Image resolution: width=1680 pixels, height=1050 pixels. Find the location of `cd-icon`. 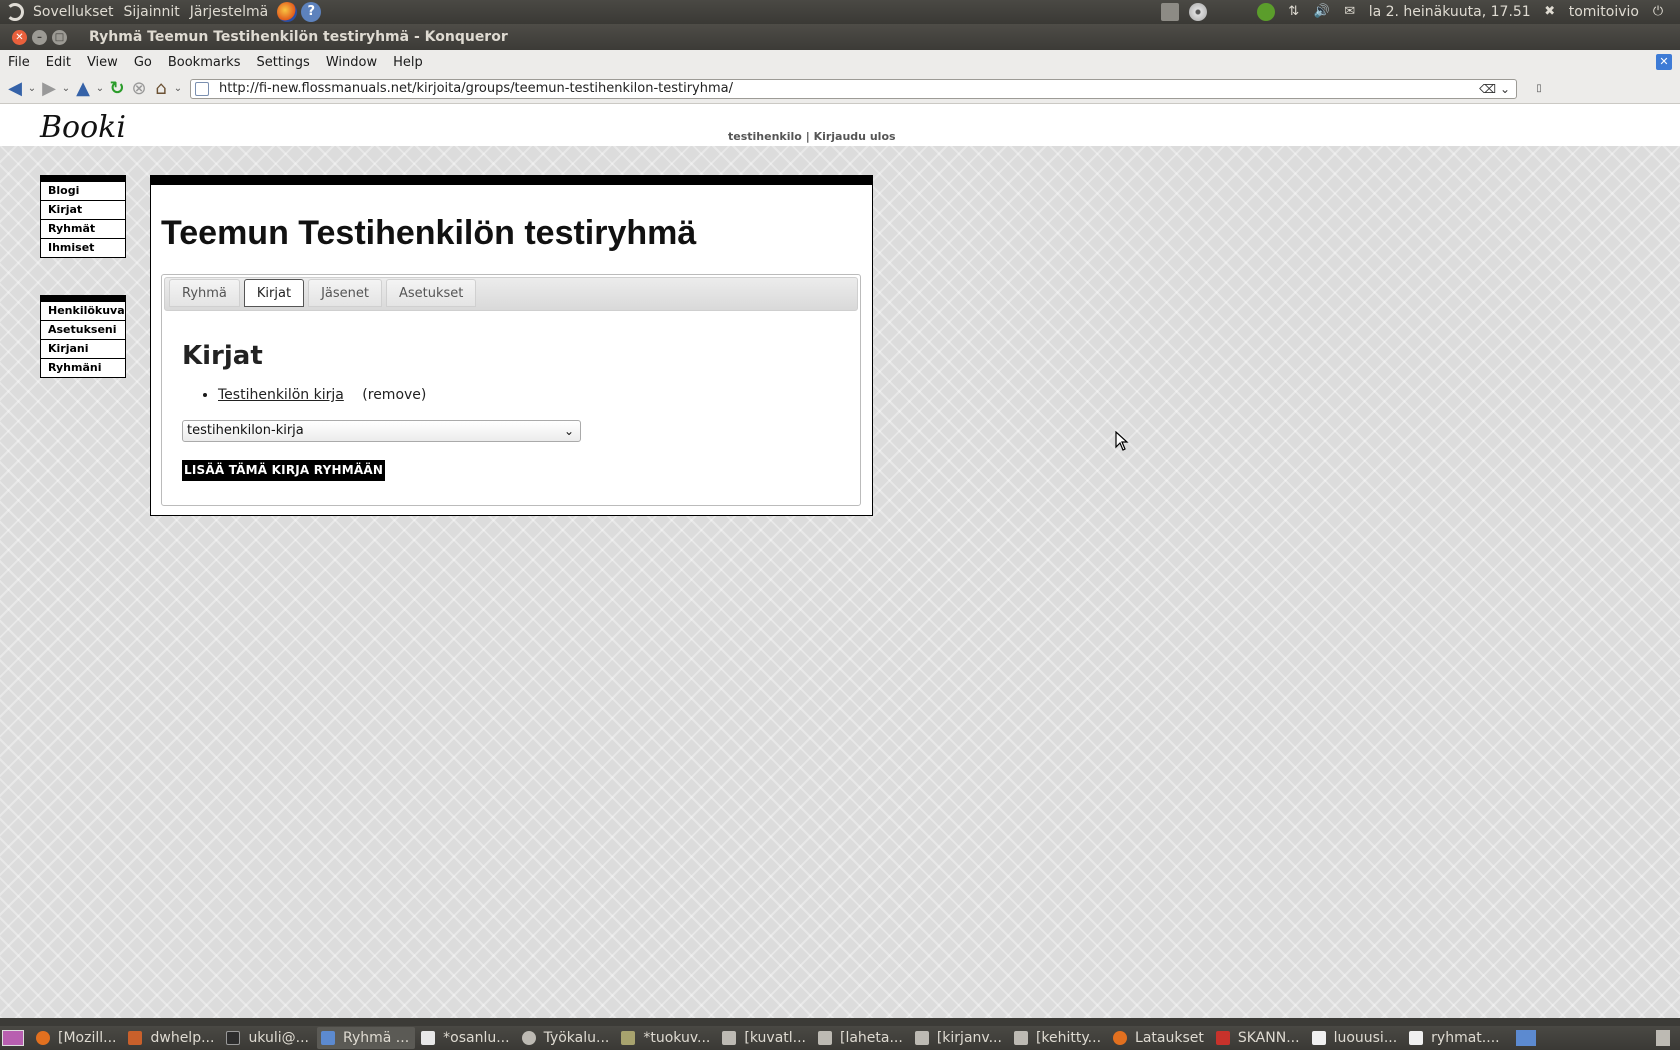

cd-icon is located at coordinates (1197, 12).